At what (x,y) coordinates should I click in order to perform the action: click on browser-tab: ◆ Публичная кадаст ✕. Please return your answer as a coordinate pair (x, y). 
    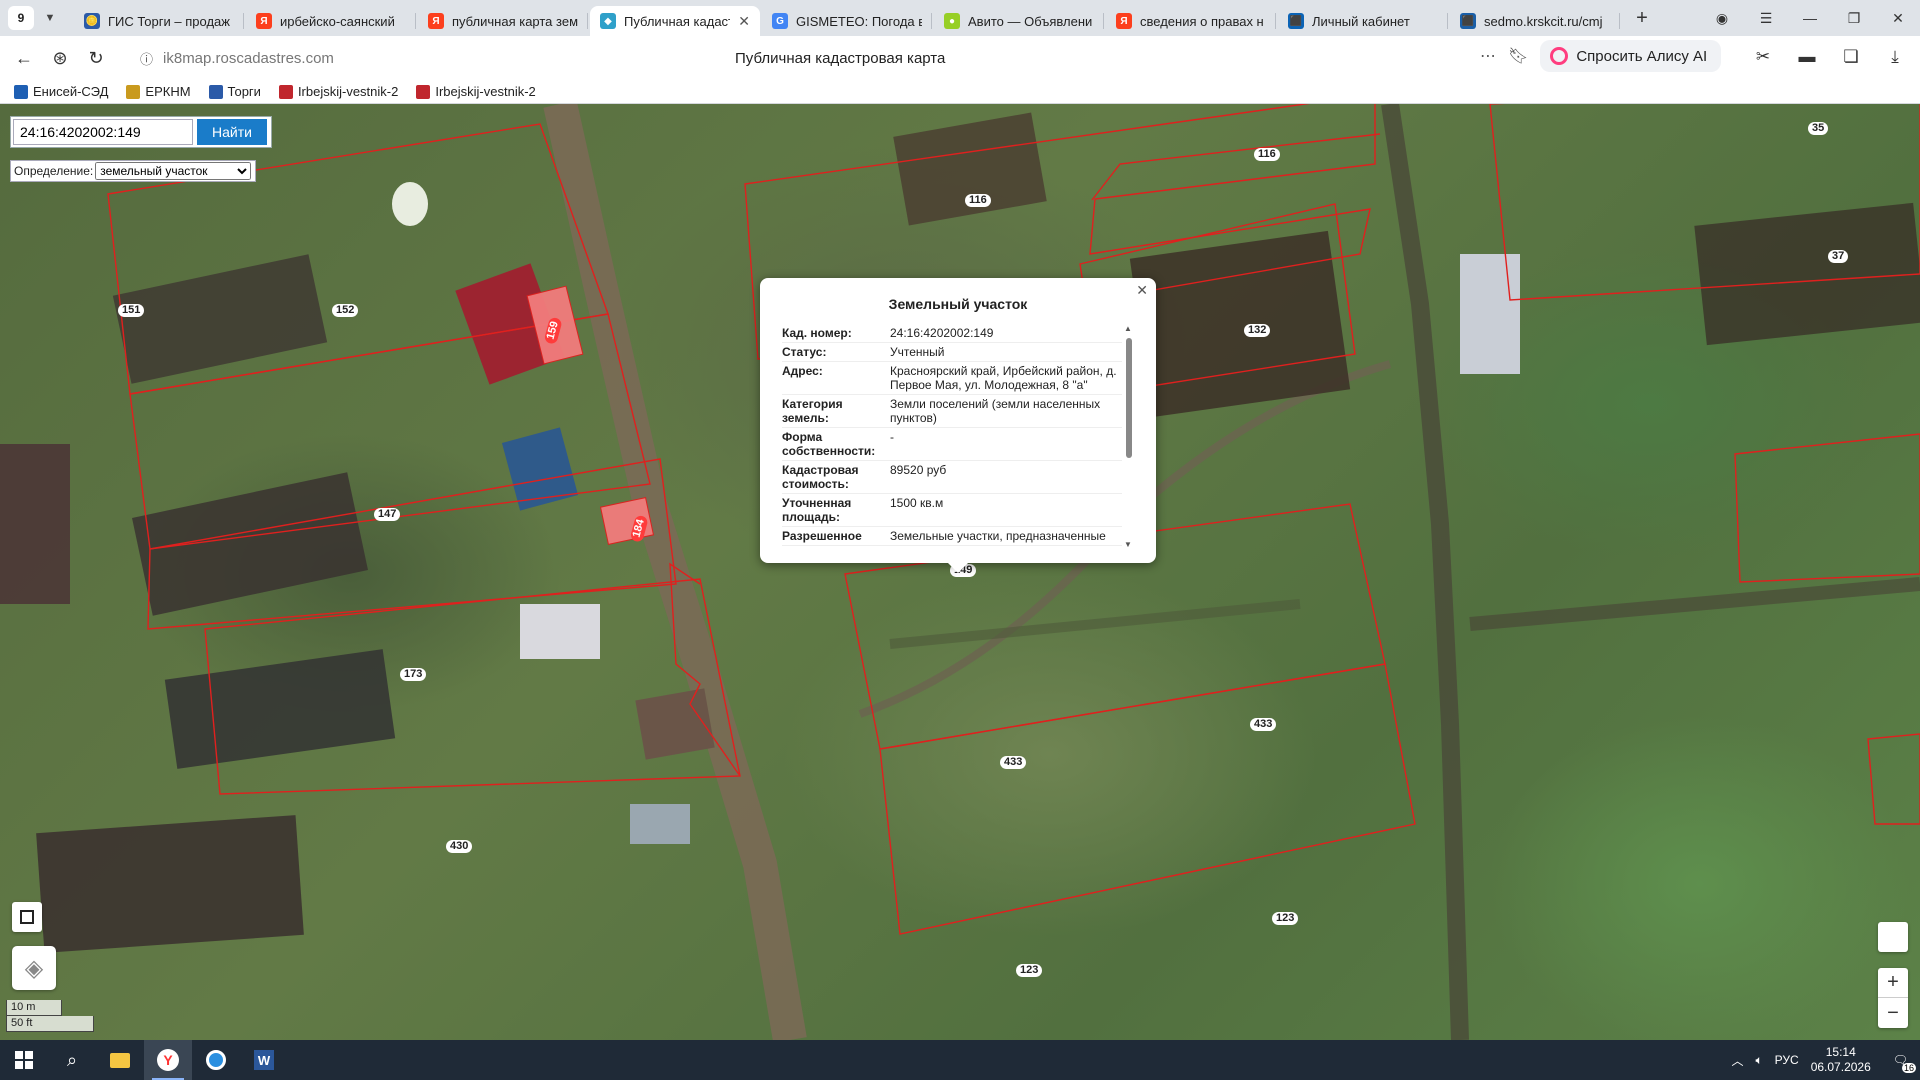
    Looking at the image, I should click on (675, 21).